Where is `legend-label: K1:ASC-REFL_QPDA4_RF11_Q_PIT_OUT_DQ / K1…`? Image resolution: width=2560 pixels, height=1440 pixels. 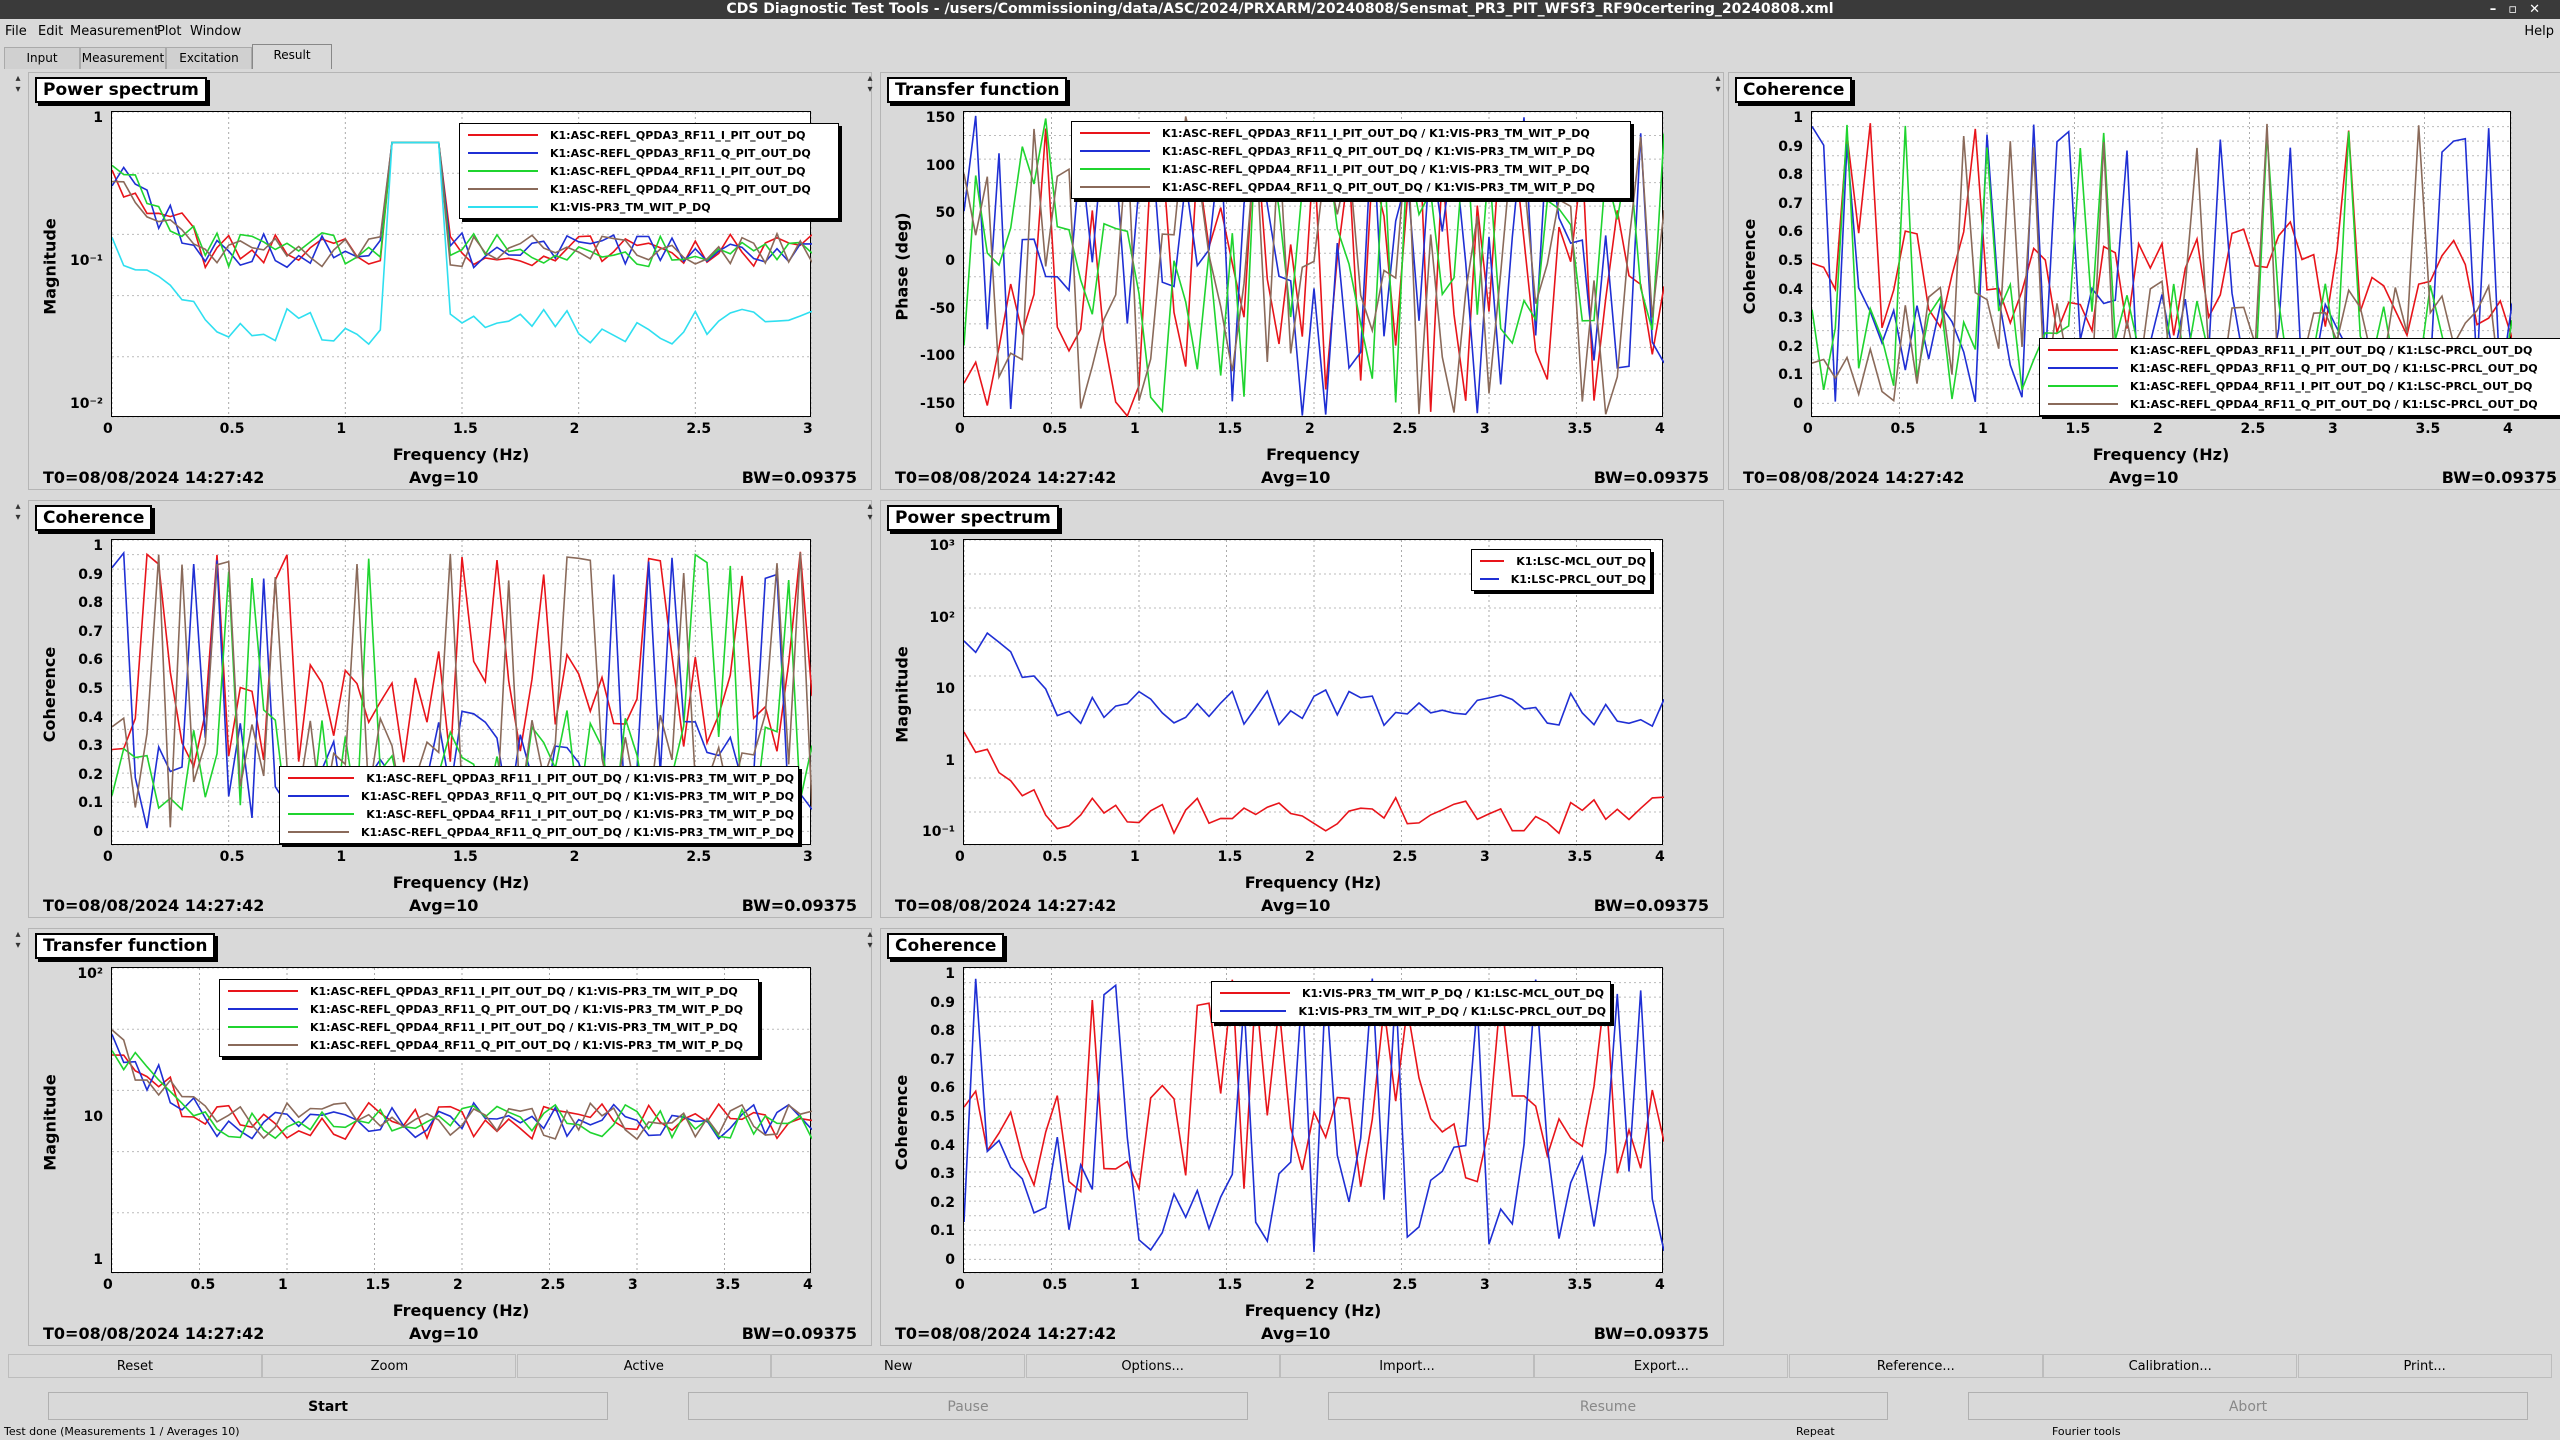 legend-label: K1:ASC-REFL_QPDA4_RF11_Q_PIT_OUT_DQ / K1… is located at coordinates (577, 832).